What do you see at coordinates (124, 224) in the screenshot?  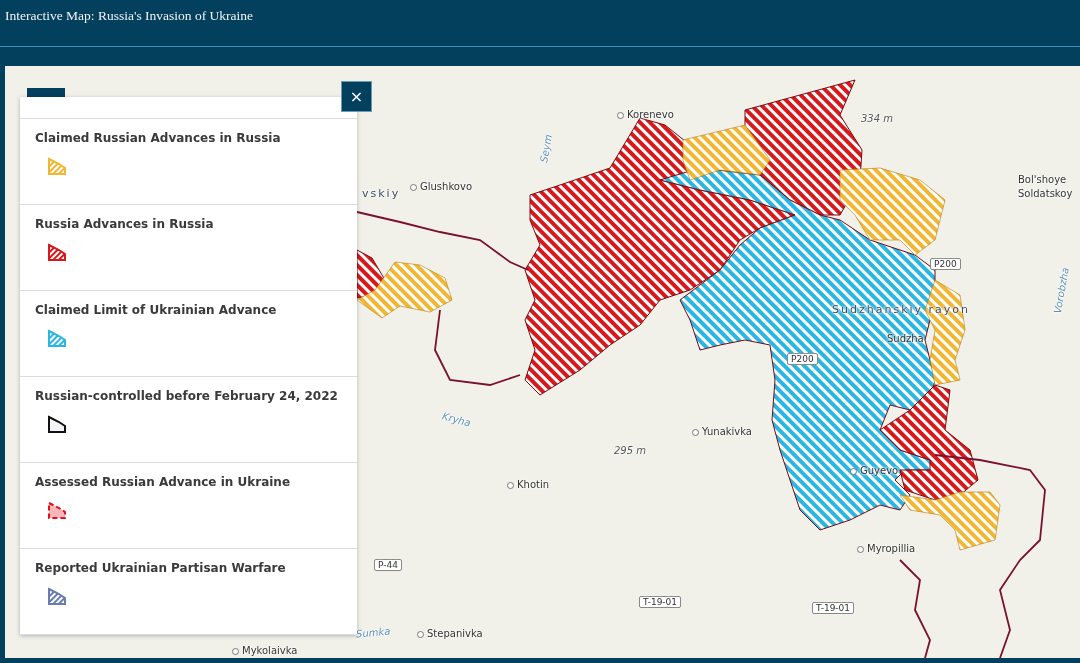 I see `legend-label: Russia Advances in Russia` at bounding box center [124, 224].